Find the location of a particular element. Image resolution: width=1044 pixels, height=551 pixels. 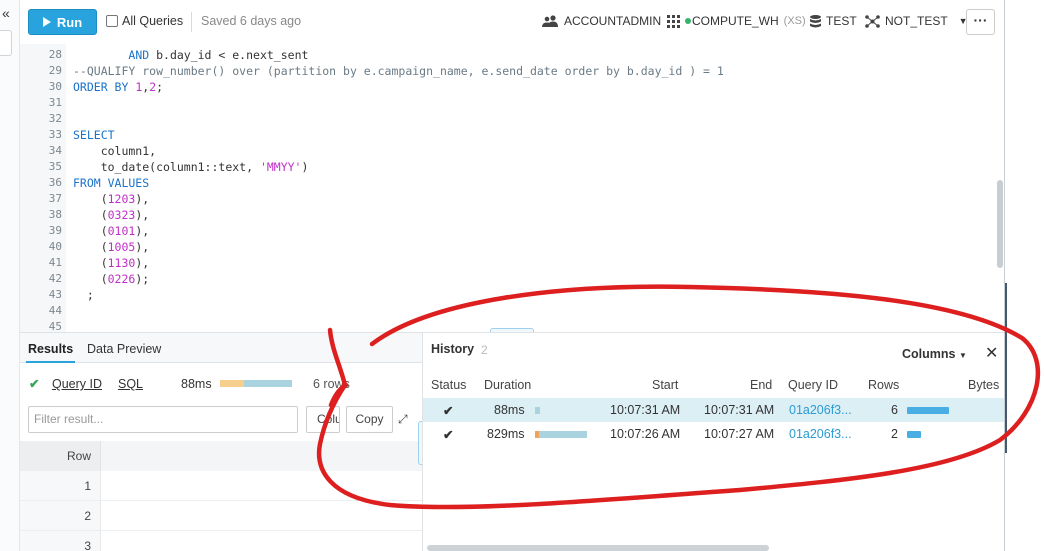

schema-selector: NOT_TEST ▼ is located at coordinates (916, 21).